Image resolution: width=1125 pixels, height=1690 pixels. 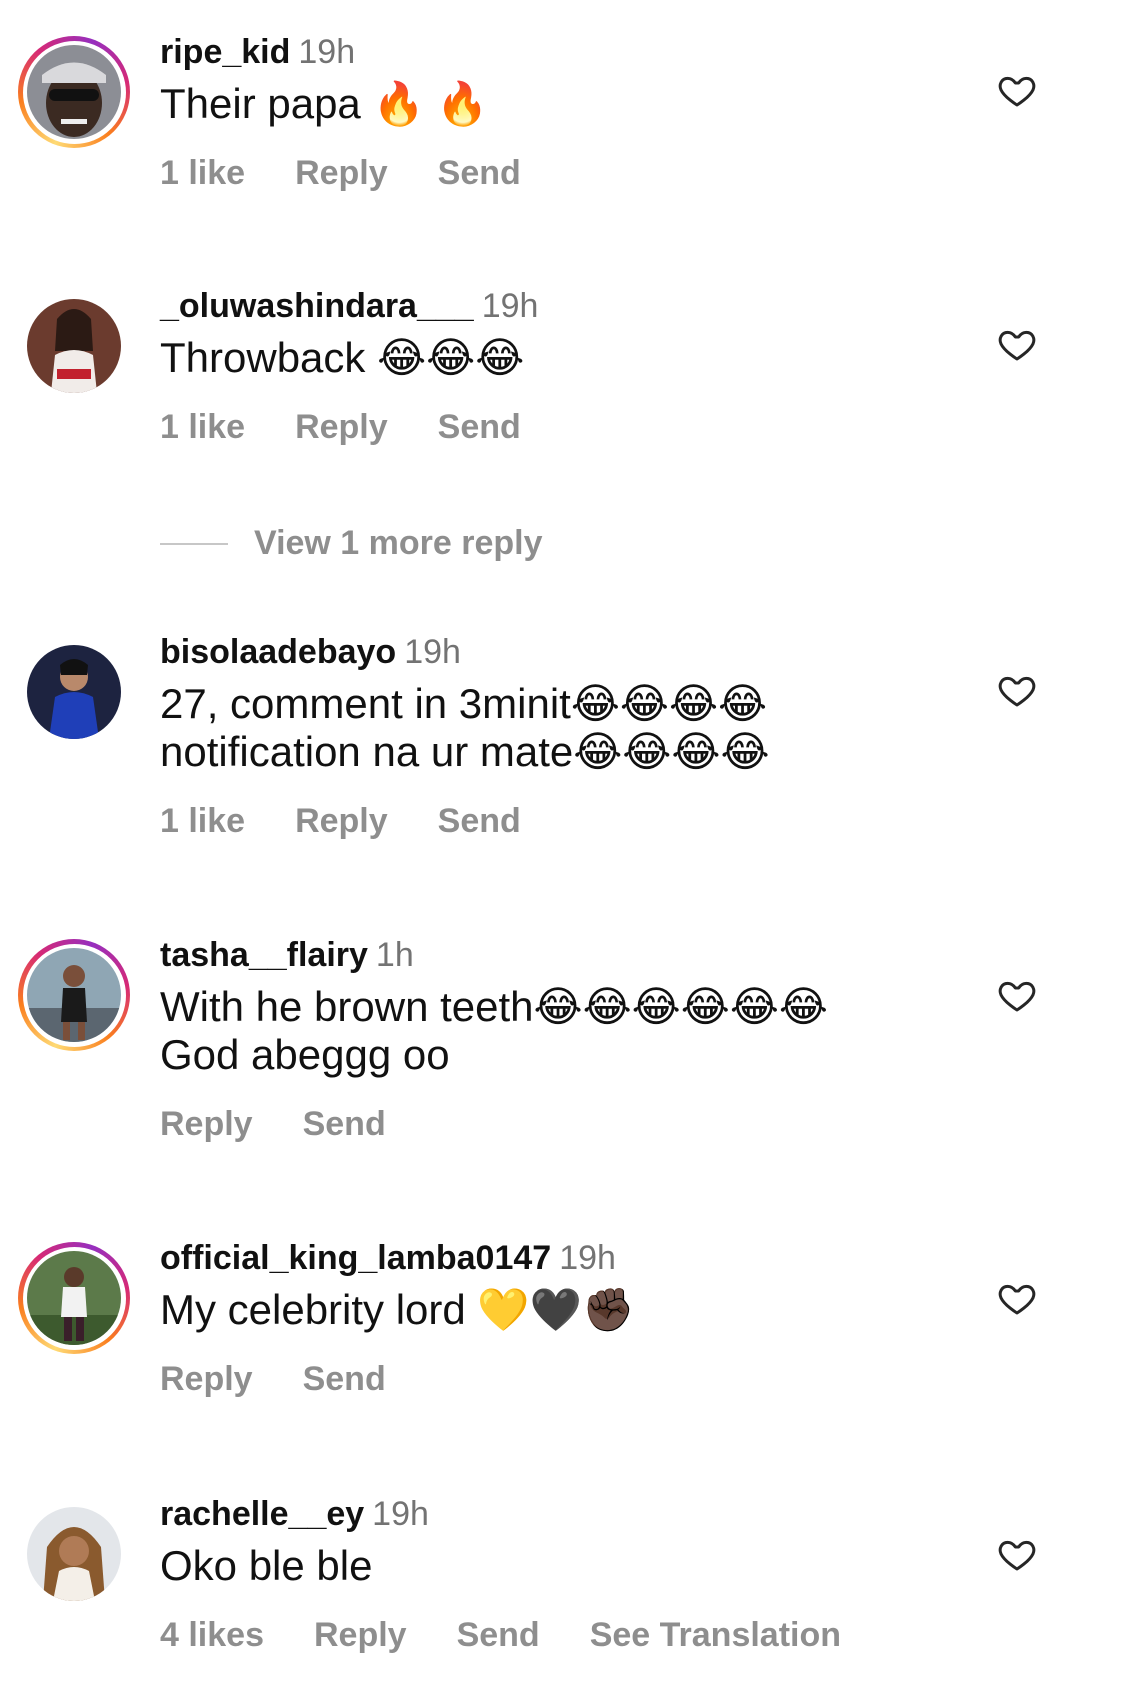 I want to click on comment-timestamp: 1h, so click(x=394, y=955).